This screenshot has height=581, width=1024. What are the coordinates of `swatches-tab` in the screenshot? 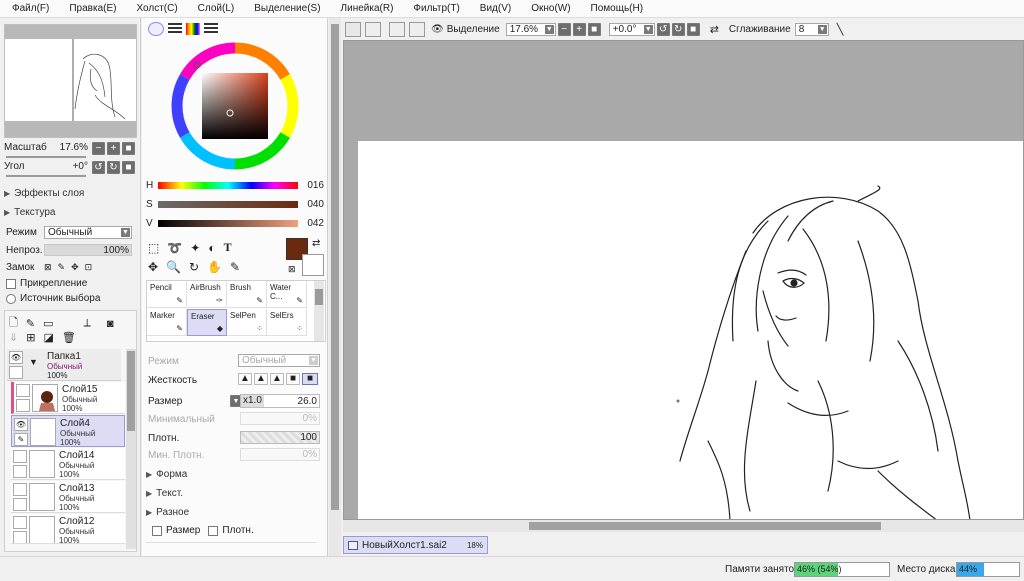 It's located at (211, 29).